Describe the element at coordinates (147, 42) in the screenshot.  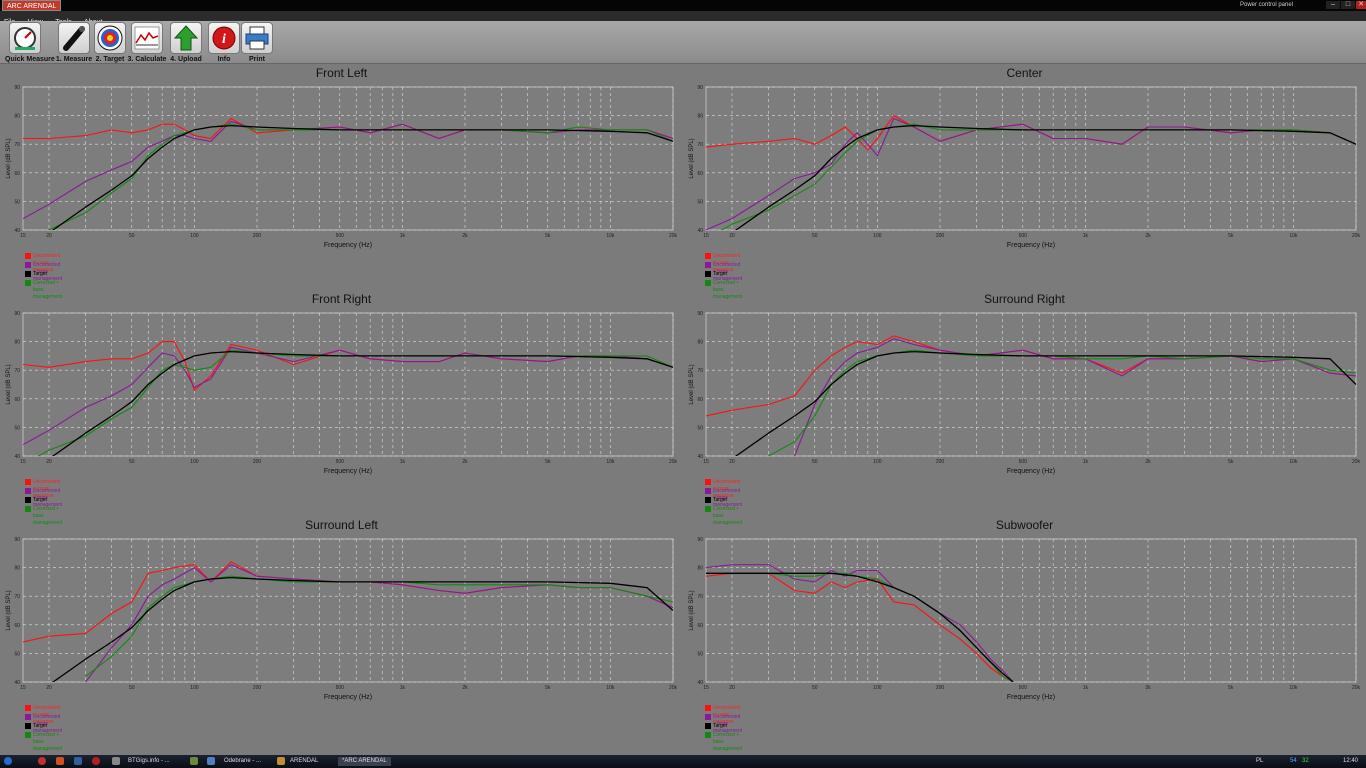
I see `calculate-button: 3. Calculate` at that location.